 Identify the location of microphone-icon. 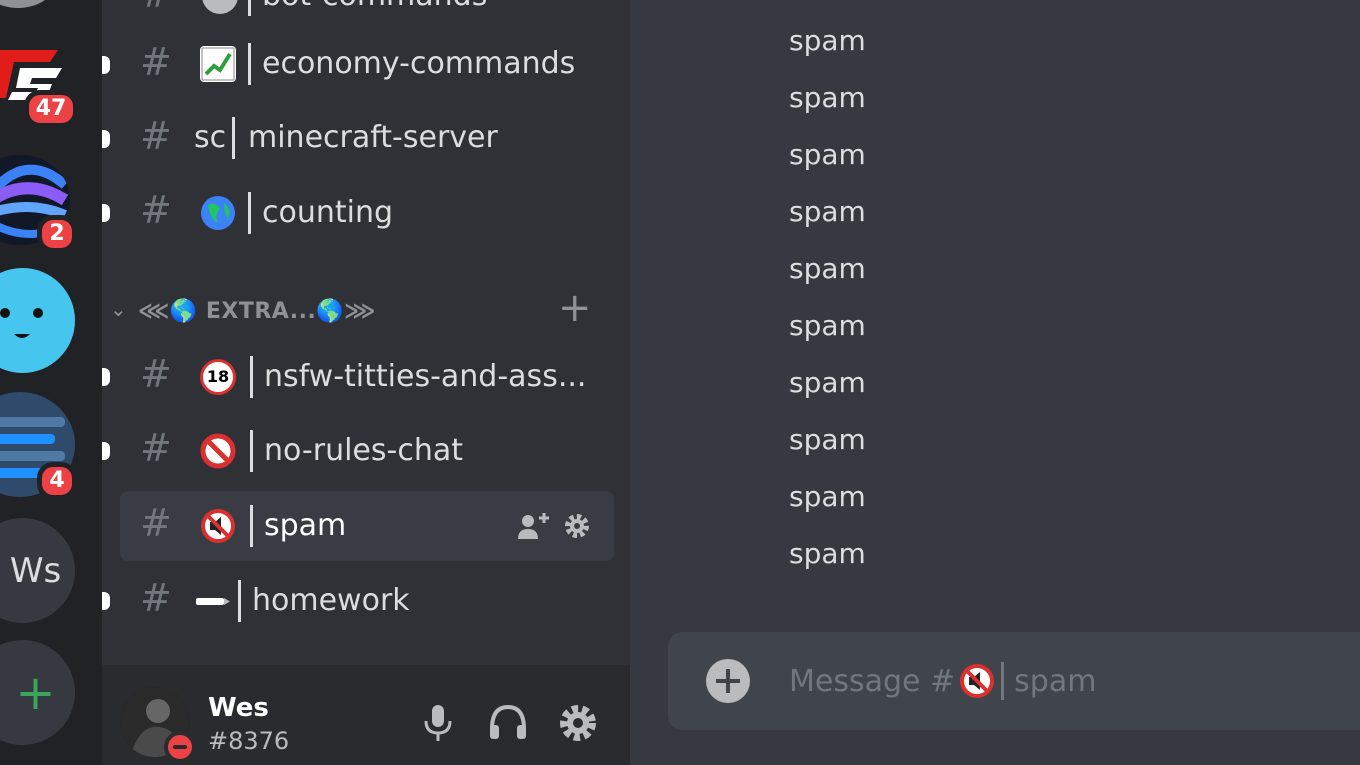
(438, 723).